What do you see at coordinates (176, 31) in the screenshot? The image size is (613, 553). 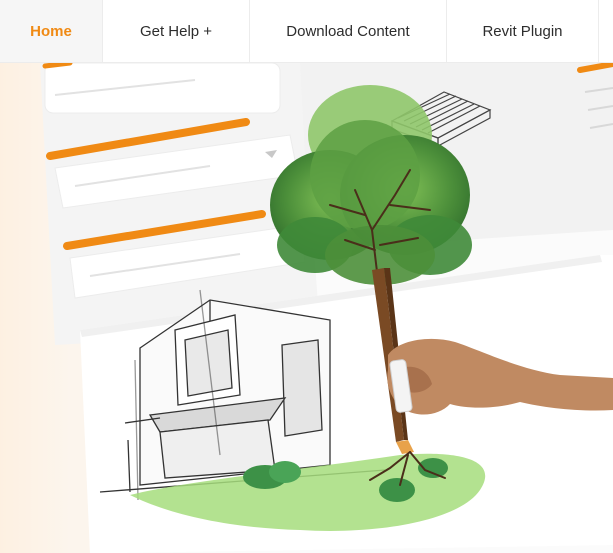 I see `nav-tab-get-help: Get Help +` at bounding box center [176, 31].